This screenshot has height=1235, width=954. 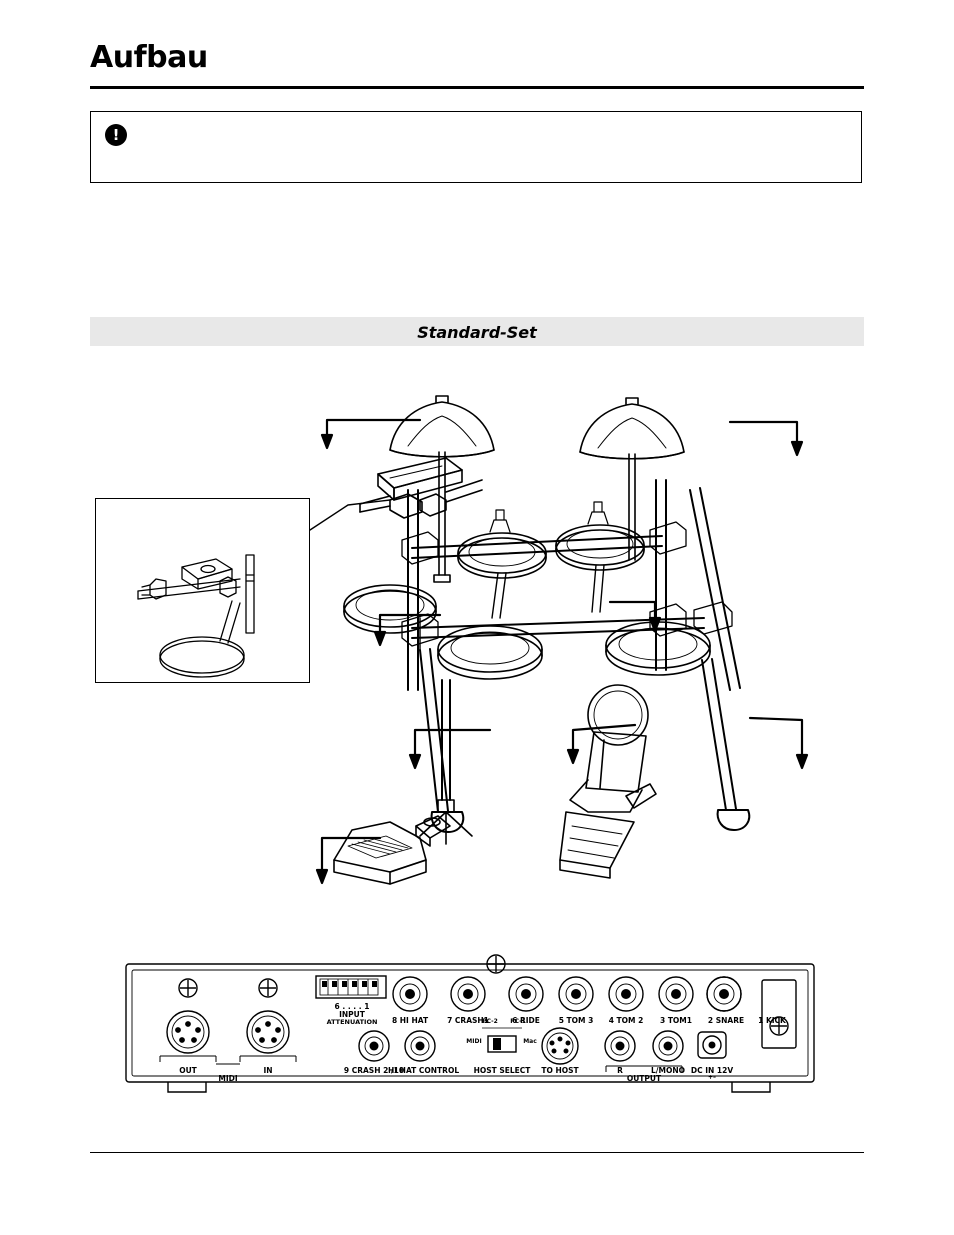 What do you see at coordinates (188, 1032) in the screenshot?
I see `midi-out-jack` at bounding box center [188, 1032].